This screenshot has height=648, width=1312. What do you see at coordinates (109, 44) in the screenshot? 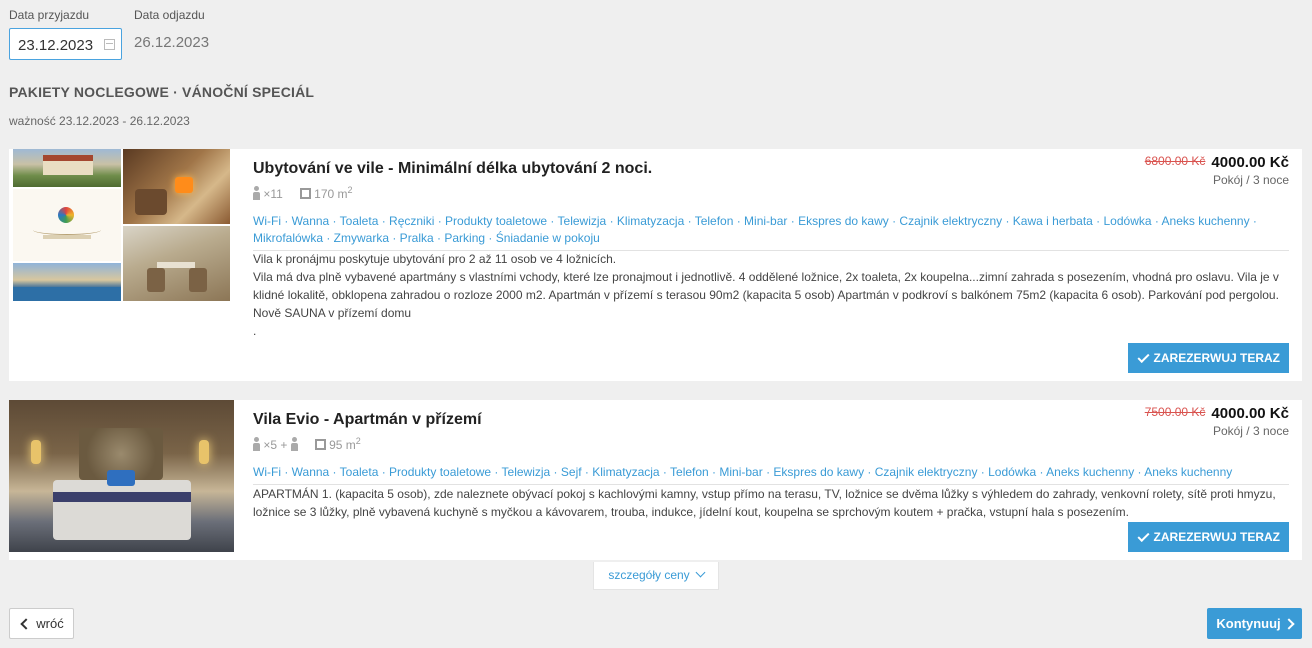
I see `calendar-icon` at bounding box center [109, 44].